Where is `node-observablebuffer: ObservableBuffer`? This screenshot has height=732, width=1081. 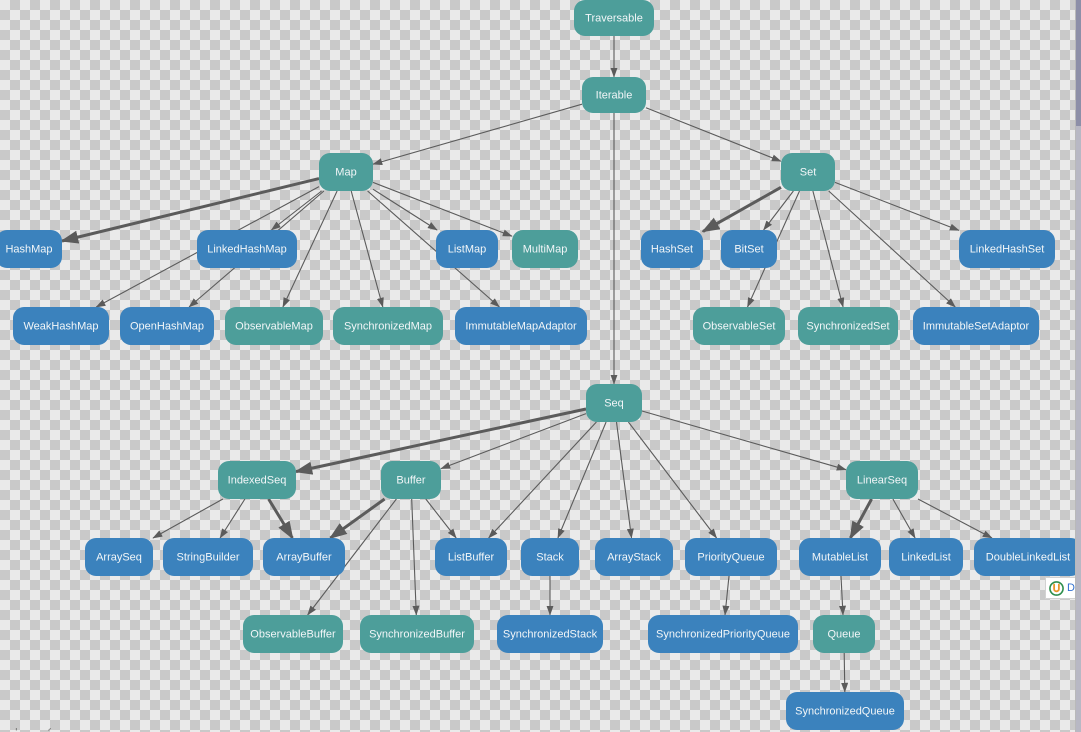
node-observablebuffer: ObservableBuffer is located at coordinates (293, 634).